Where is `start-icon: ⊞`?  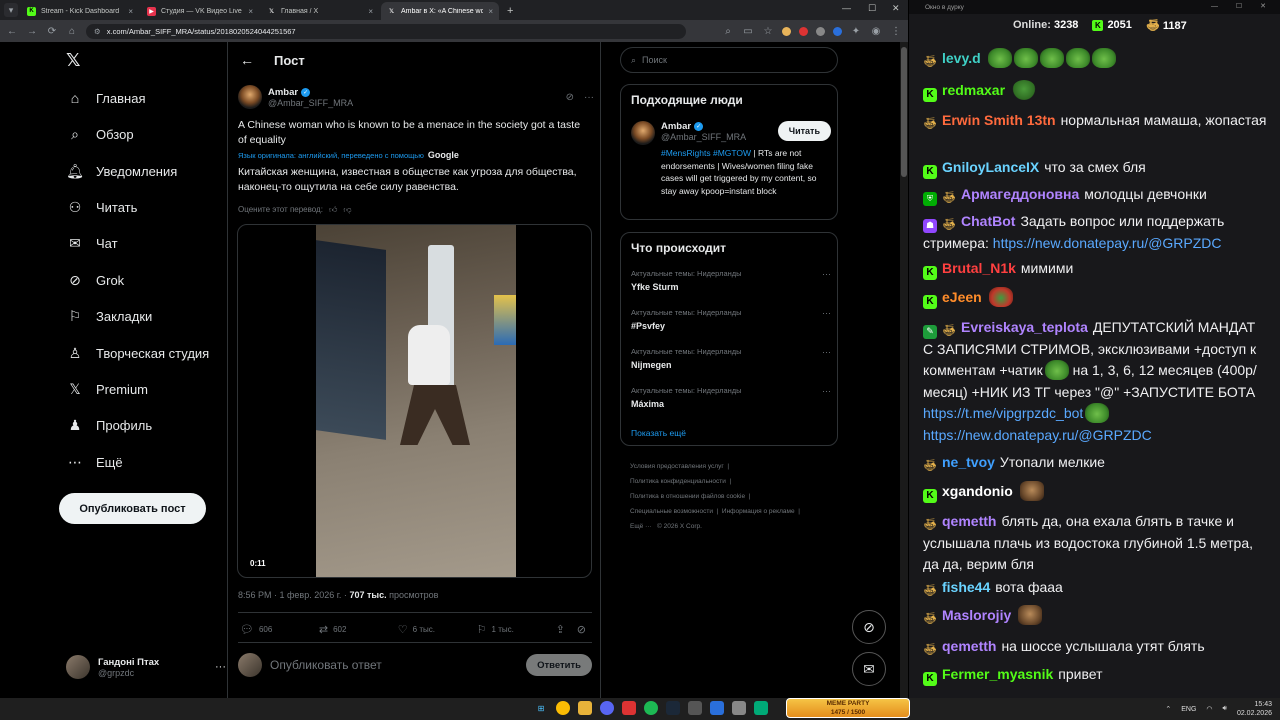
start-icon: ⊞ is located at coordinates (541, 708).